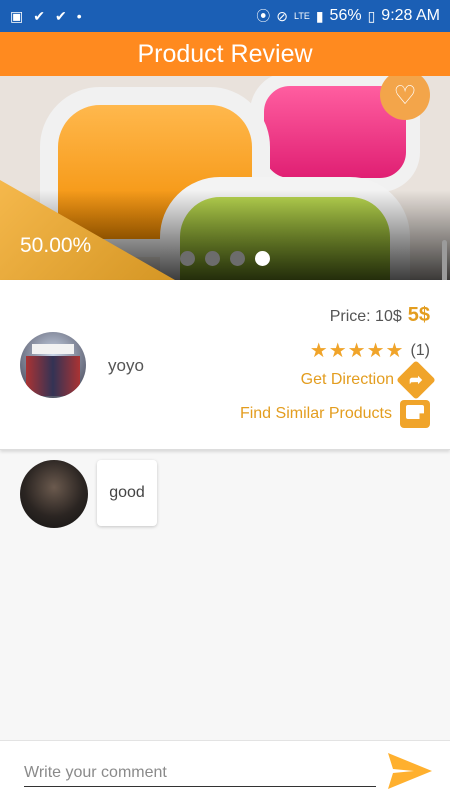 Image resolution: width=450 pixels, height=800 pixels. I want to click on get-direction-label: Get Direction, so click(347, 379).